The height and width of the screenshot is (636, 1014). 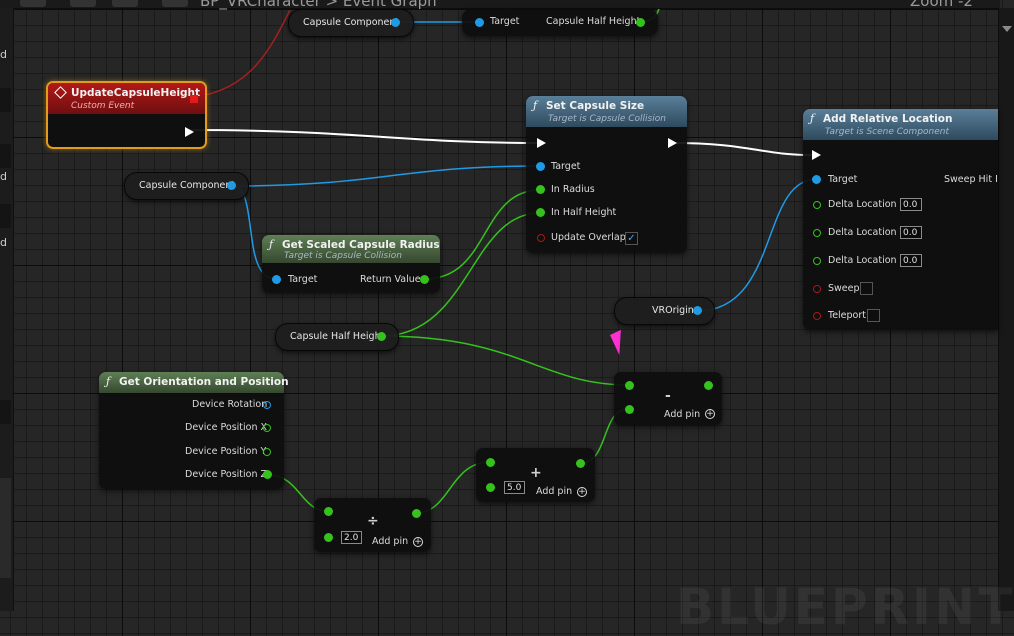 I want to click on capsule-component-node-top: Capsule Component, so click(x=351, y=23).